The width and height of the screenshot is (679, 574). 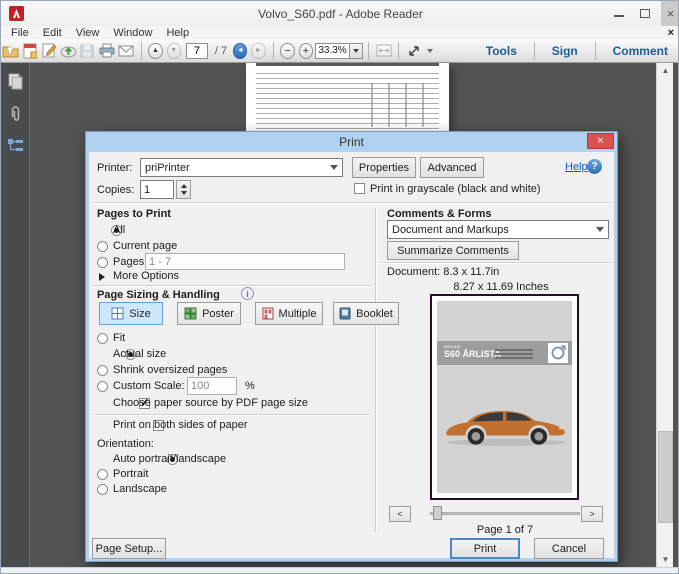 What do you see at coordinates (102, 474) in the screenshot?
I see `portrait-radio` at bounding box center [102, 474].